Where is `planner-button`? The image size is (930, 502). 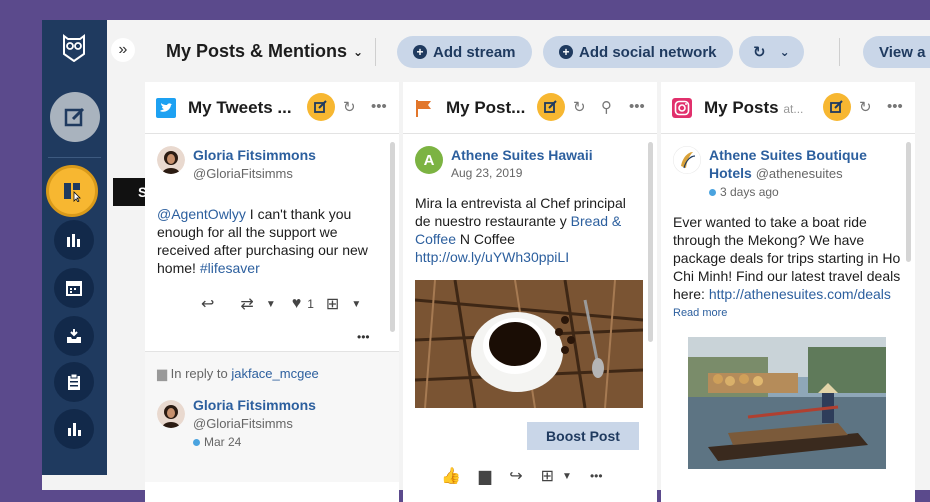 planner-button is located at coordinates (74, 288).